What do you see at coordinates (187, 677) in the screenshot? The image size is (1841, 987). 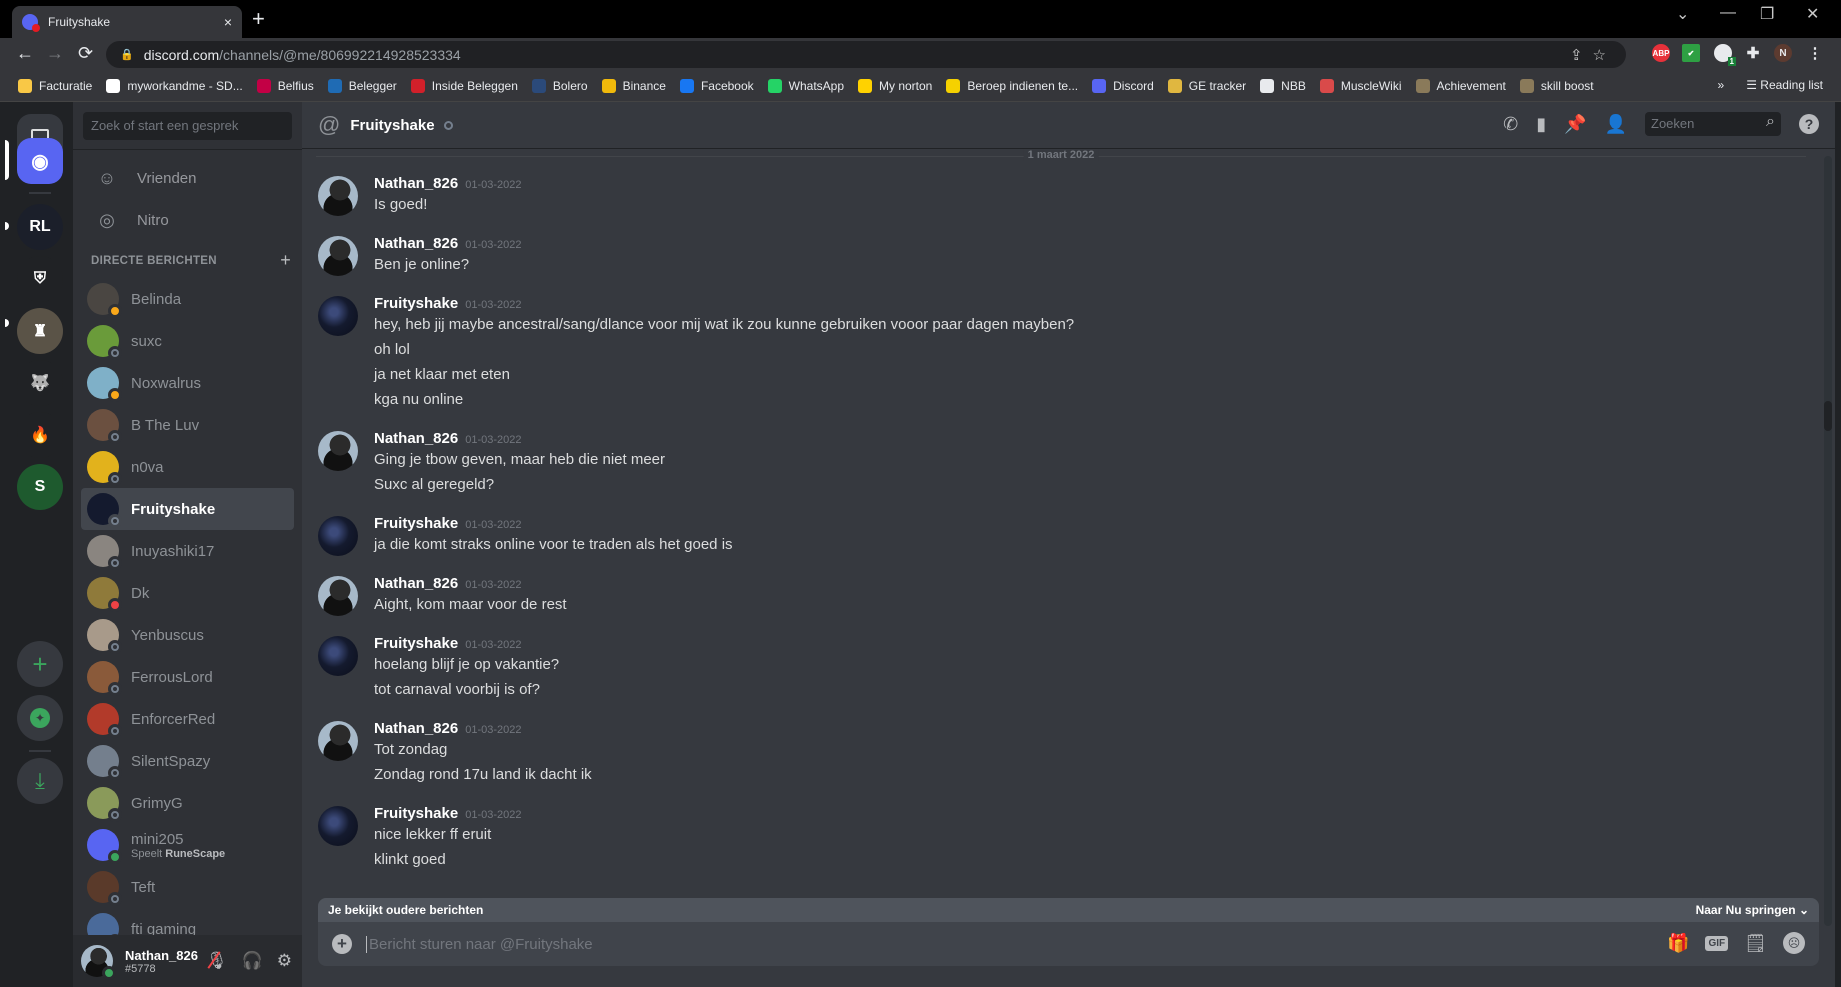 I see `dm-item: FerrousLord` at bounding box center [187, 677].